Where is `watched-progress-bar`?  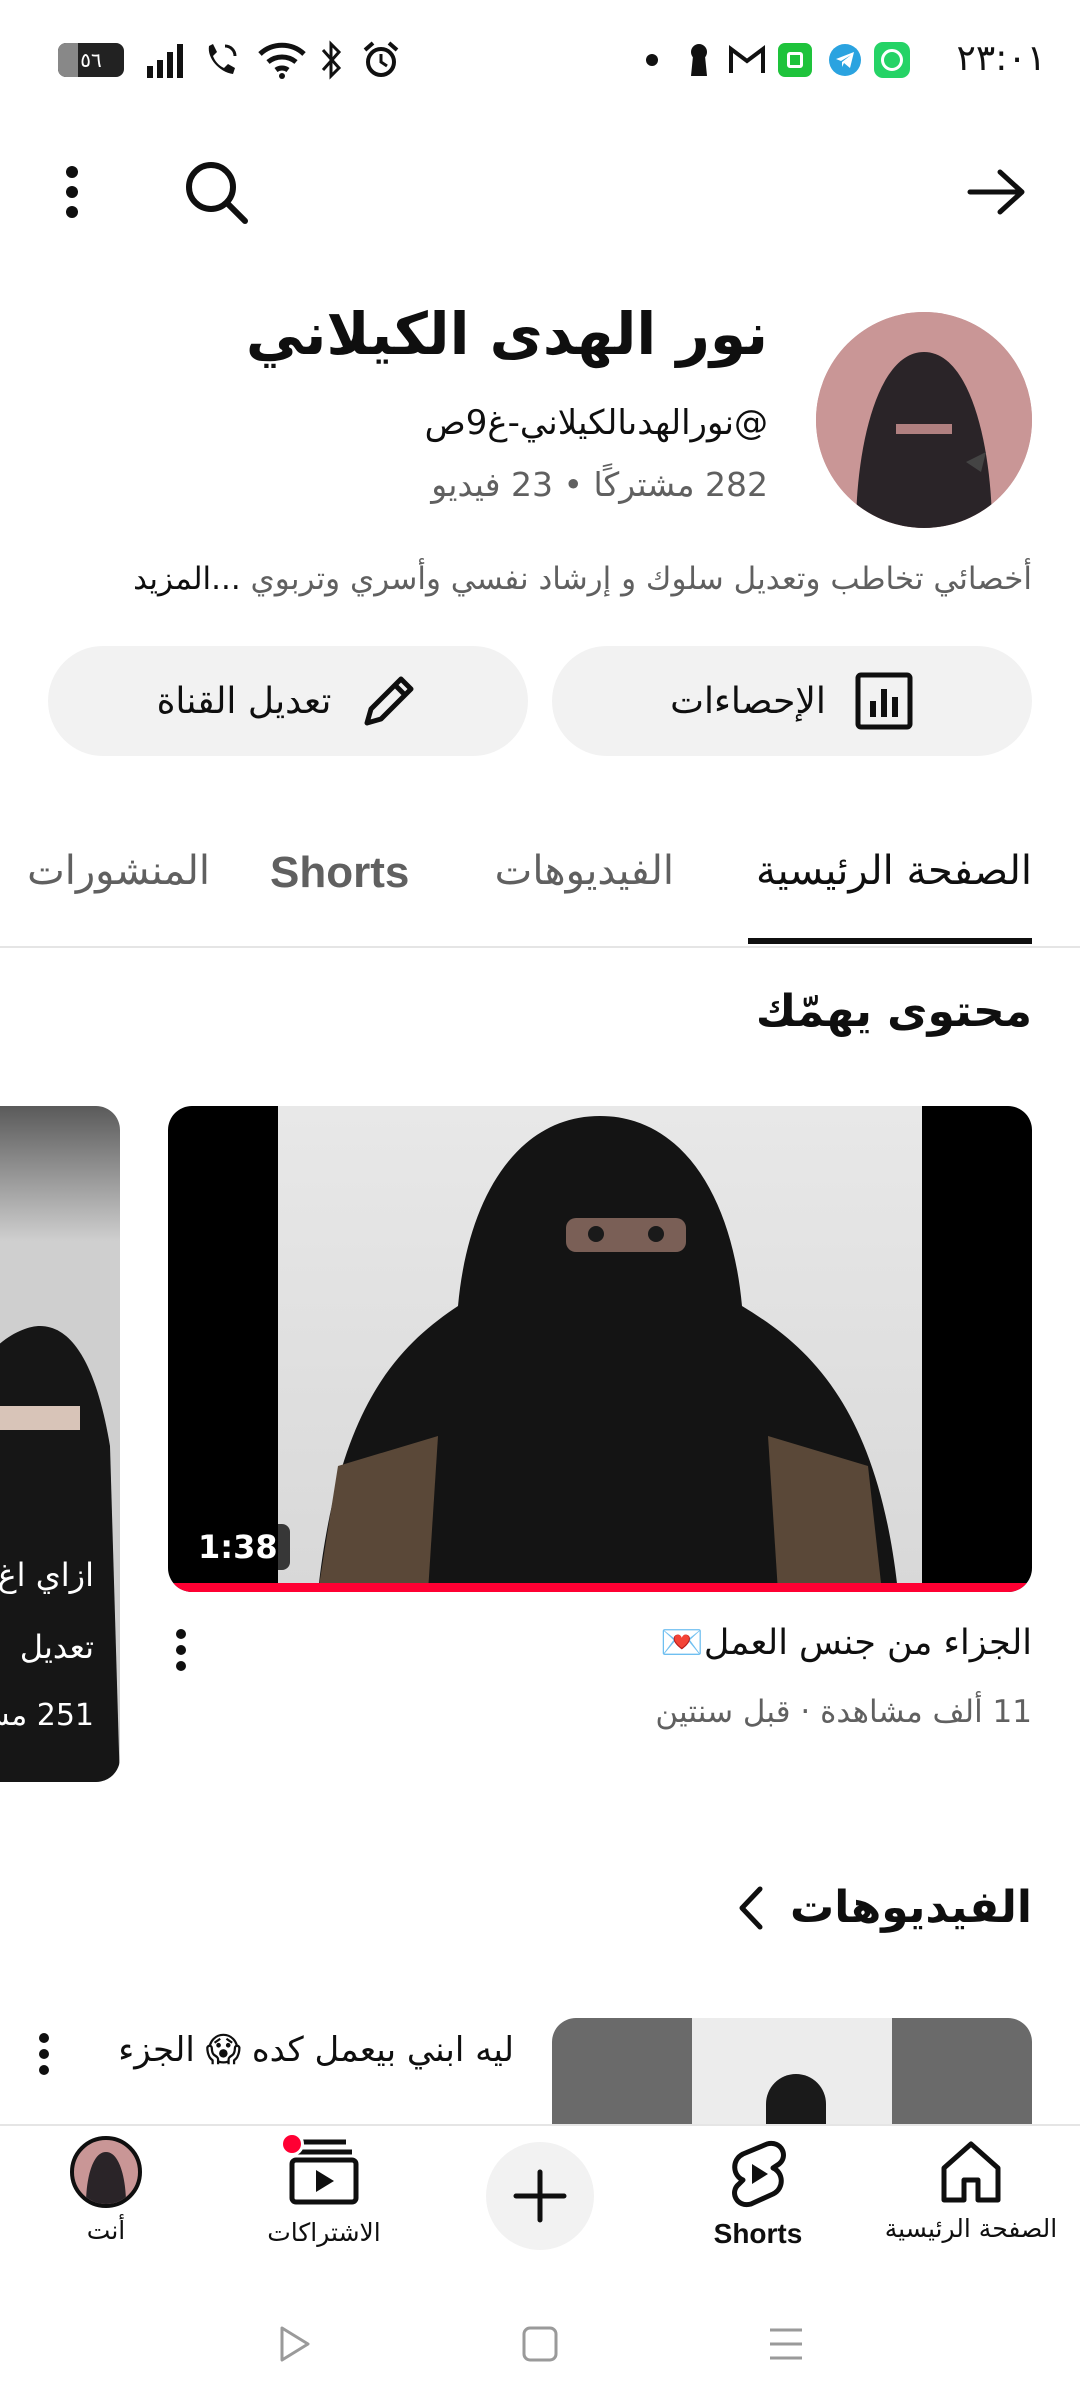 watched-progress-bar is located at coordinates (600, 1587).